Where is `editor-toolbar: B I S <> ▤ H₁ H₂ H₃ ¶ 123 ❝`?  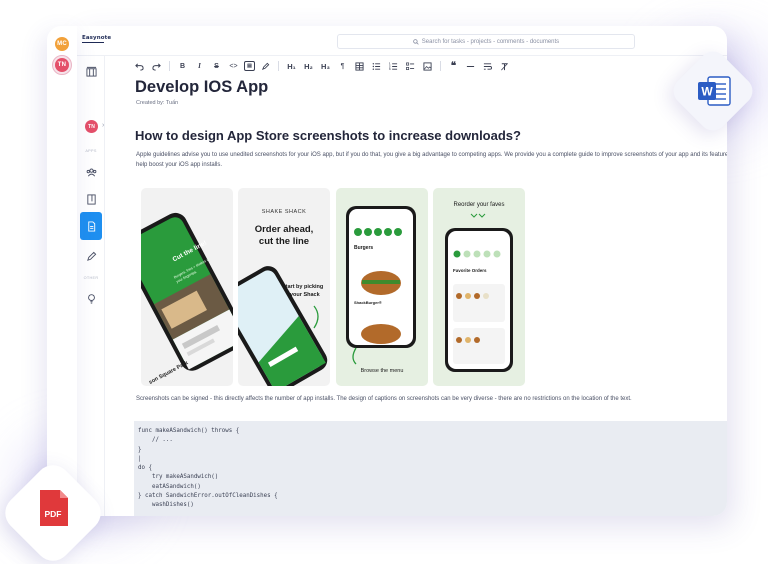 editor-toolbar: B I S <> ▤ H₁ H₂ H₃ ¶ 123 ❝ is located at coordinates (324, 66).